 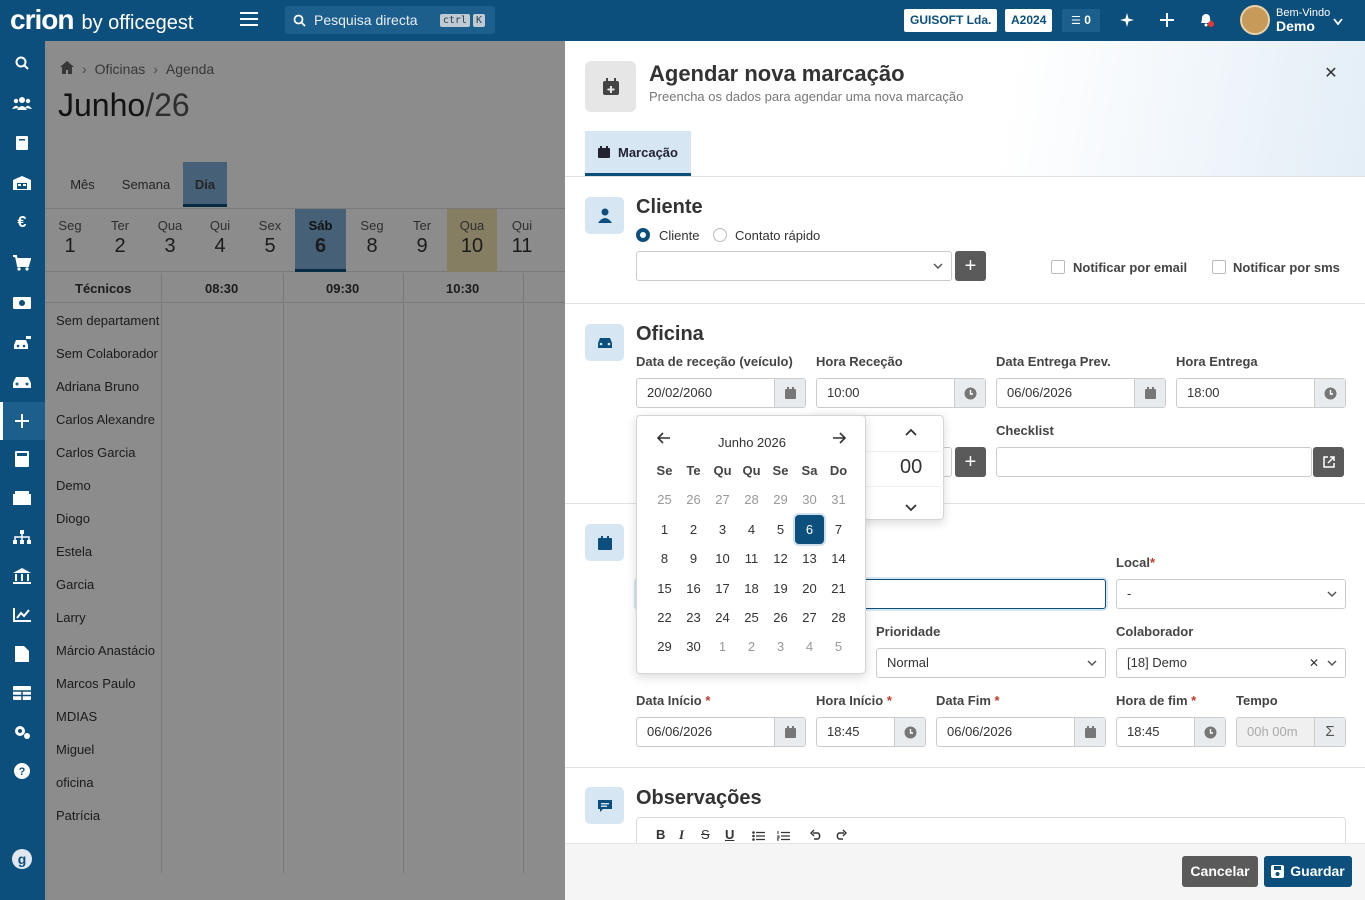 What do you see at coordinates (970, 462) in the screenshot?
I see `add-vehicle-button: +` at bounding box center [970, 462].